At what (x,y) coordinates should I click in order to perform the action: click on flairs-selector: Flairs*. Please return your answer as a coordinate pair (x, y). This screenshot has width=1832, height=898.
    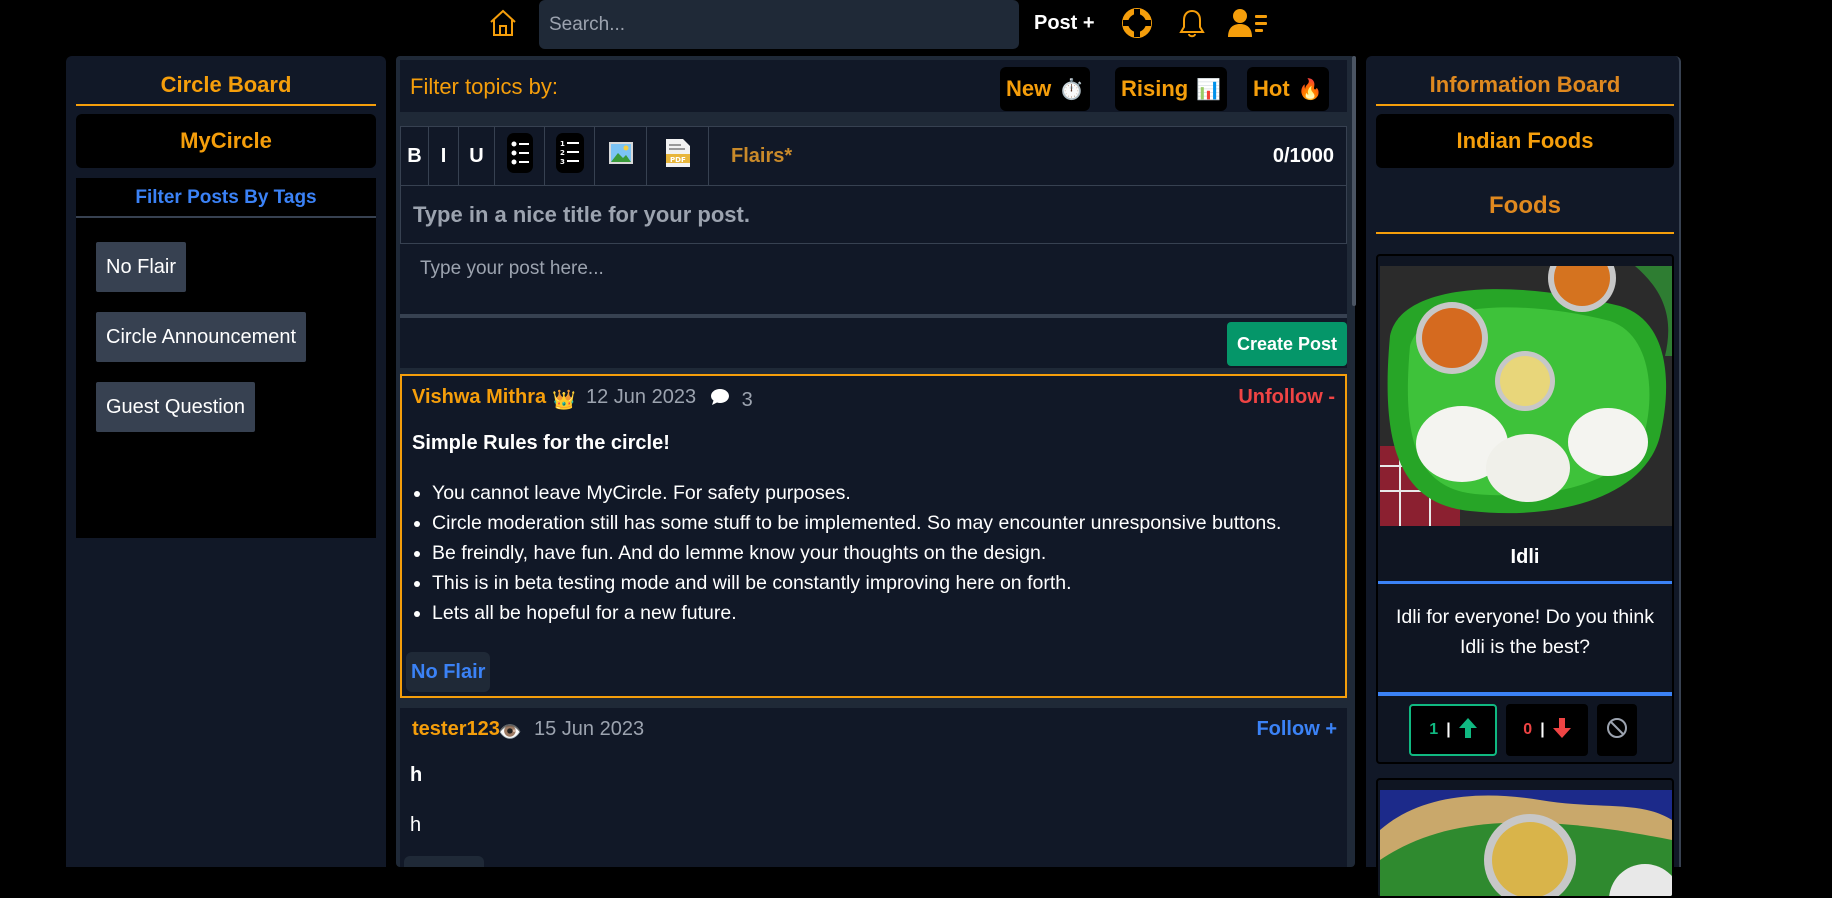
    Looking at the image, I should click on (761, 156).